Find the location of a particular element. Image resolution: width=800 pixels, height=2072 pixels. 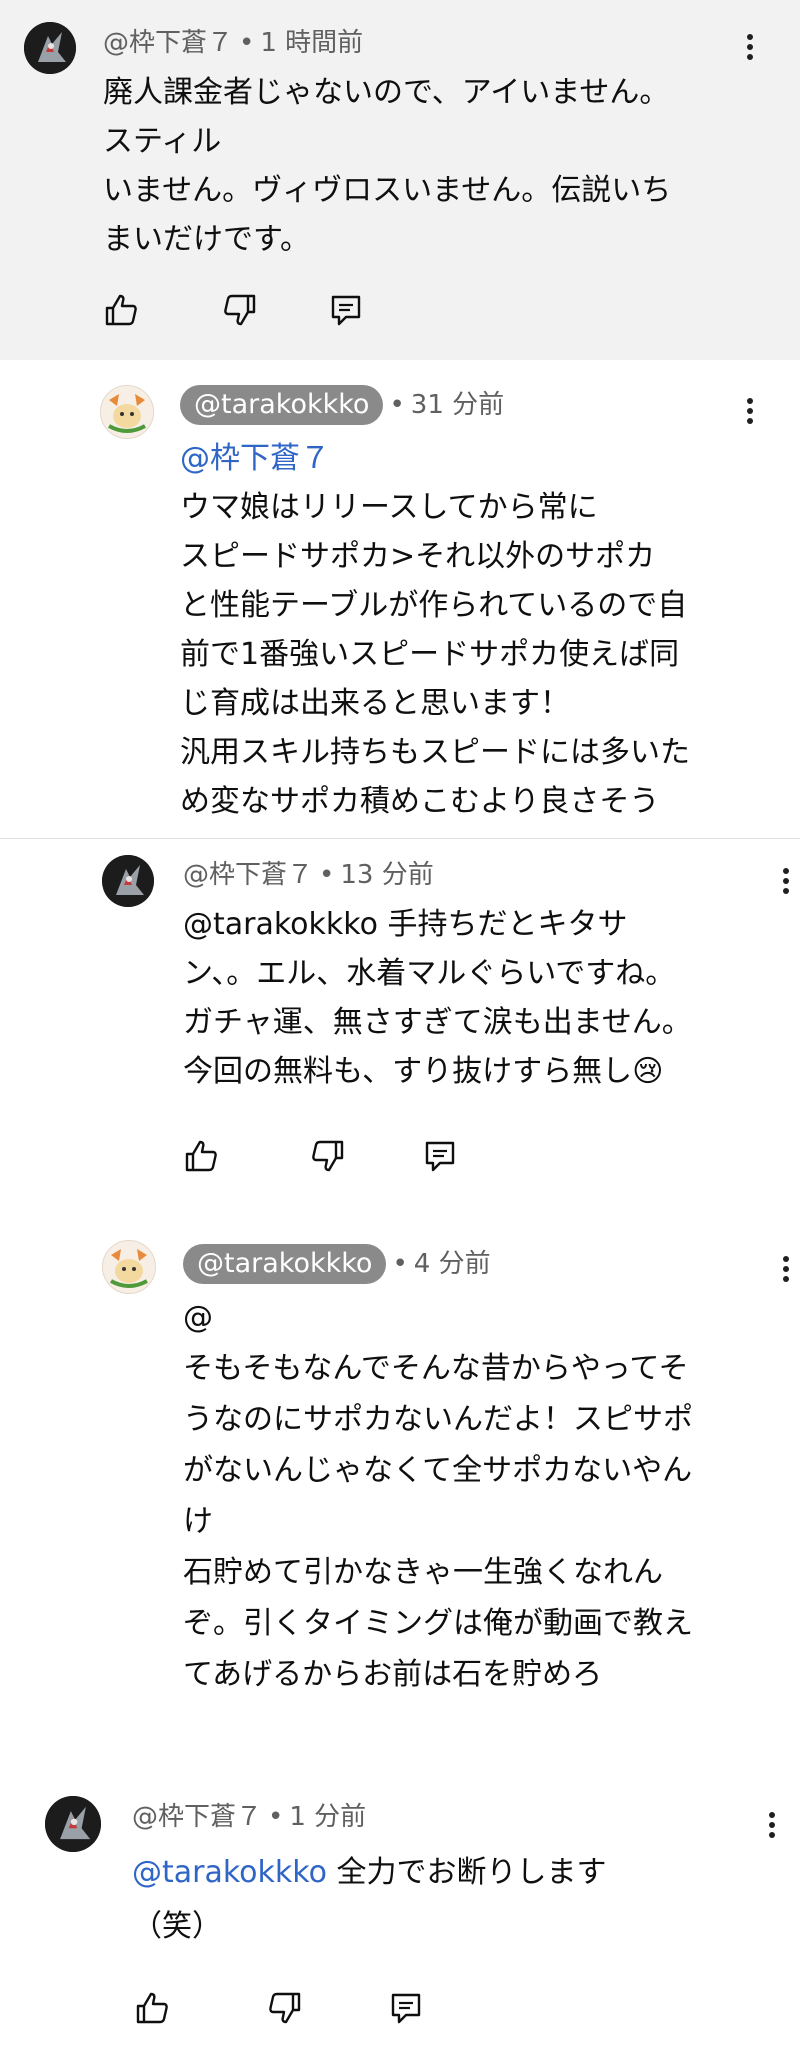

comment-line: そもそもなんでそんな昔からやってそ is located at coordinates (436, 1368).